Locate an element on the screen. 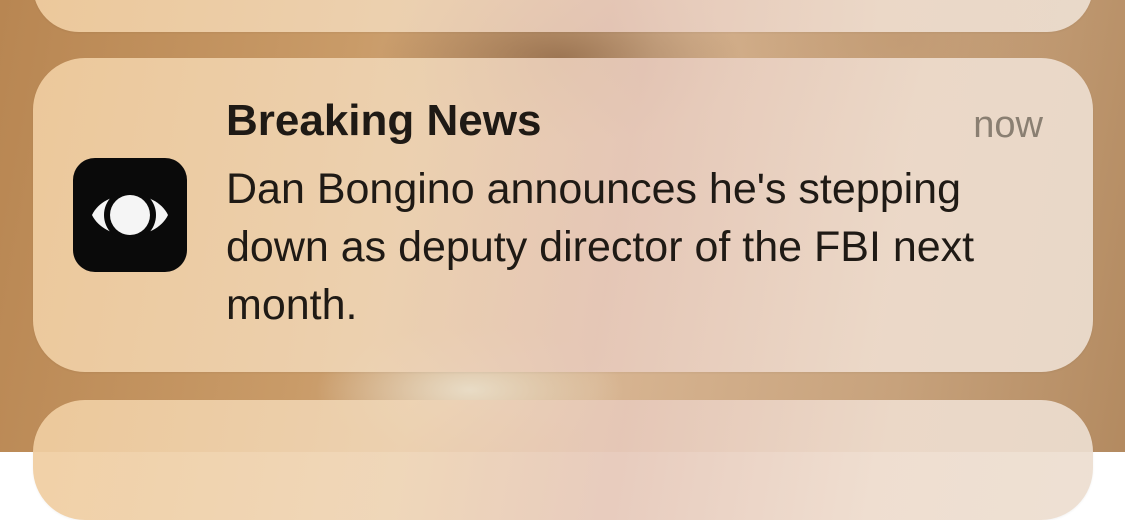 Image resolution: width=1125 pixels, height=520 pixels. notification-timestamp: now is located at coordinates (1008, 125).